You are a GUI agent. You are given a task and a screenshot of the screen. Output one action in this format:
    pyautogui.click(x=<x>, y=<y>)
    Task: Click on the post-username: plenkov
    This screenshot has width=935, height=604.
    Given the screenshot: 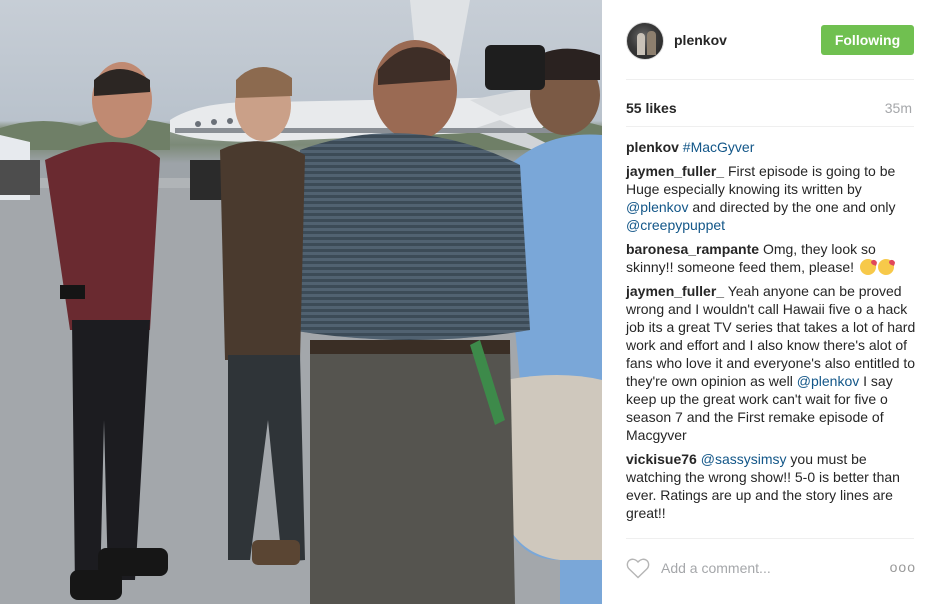 What is the action you would take?
    pyautogui.click(x=700, y=40)
    